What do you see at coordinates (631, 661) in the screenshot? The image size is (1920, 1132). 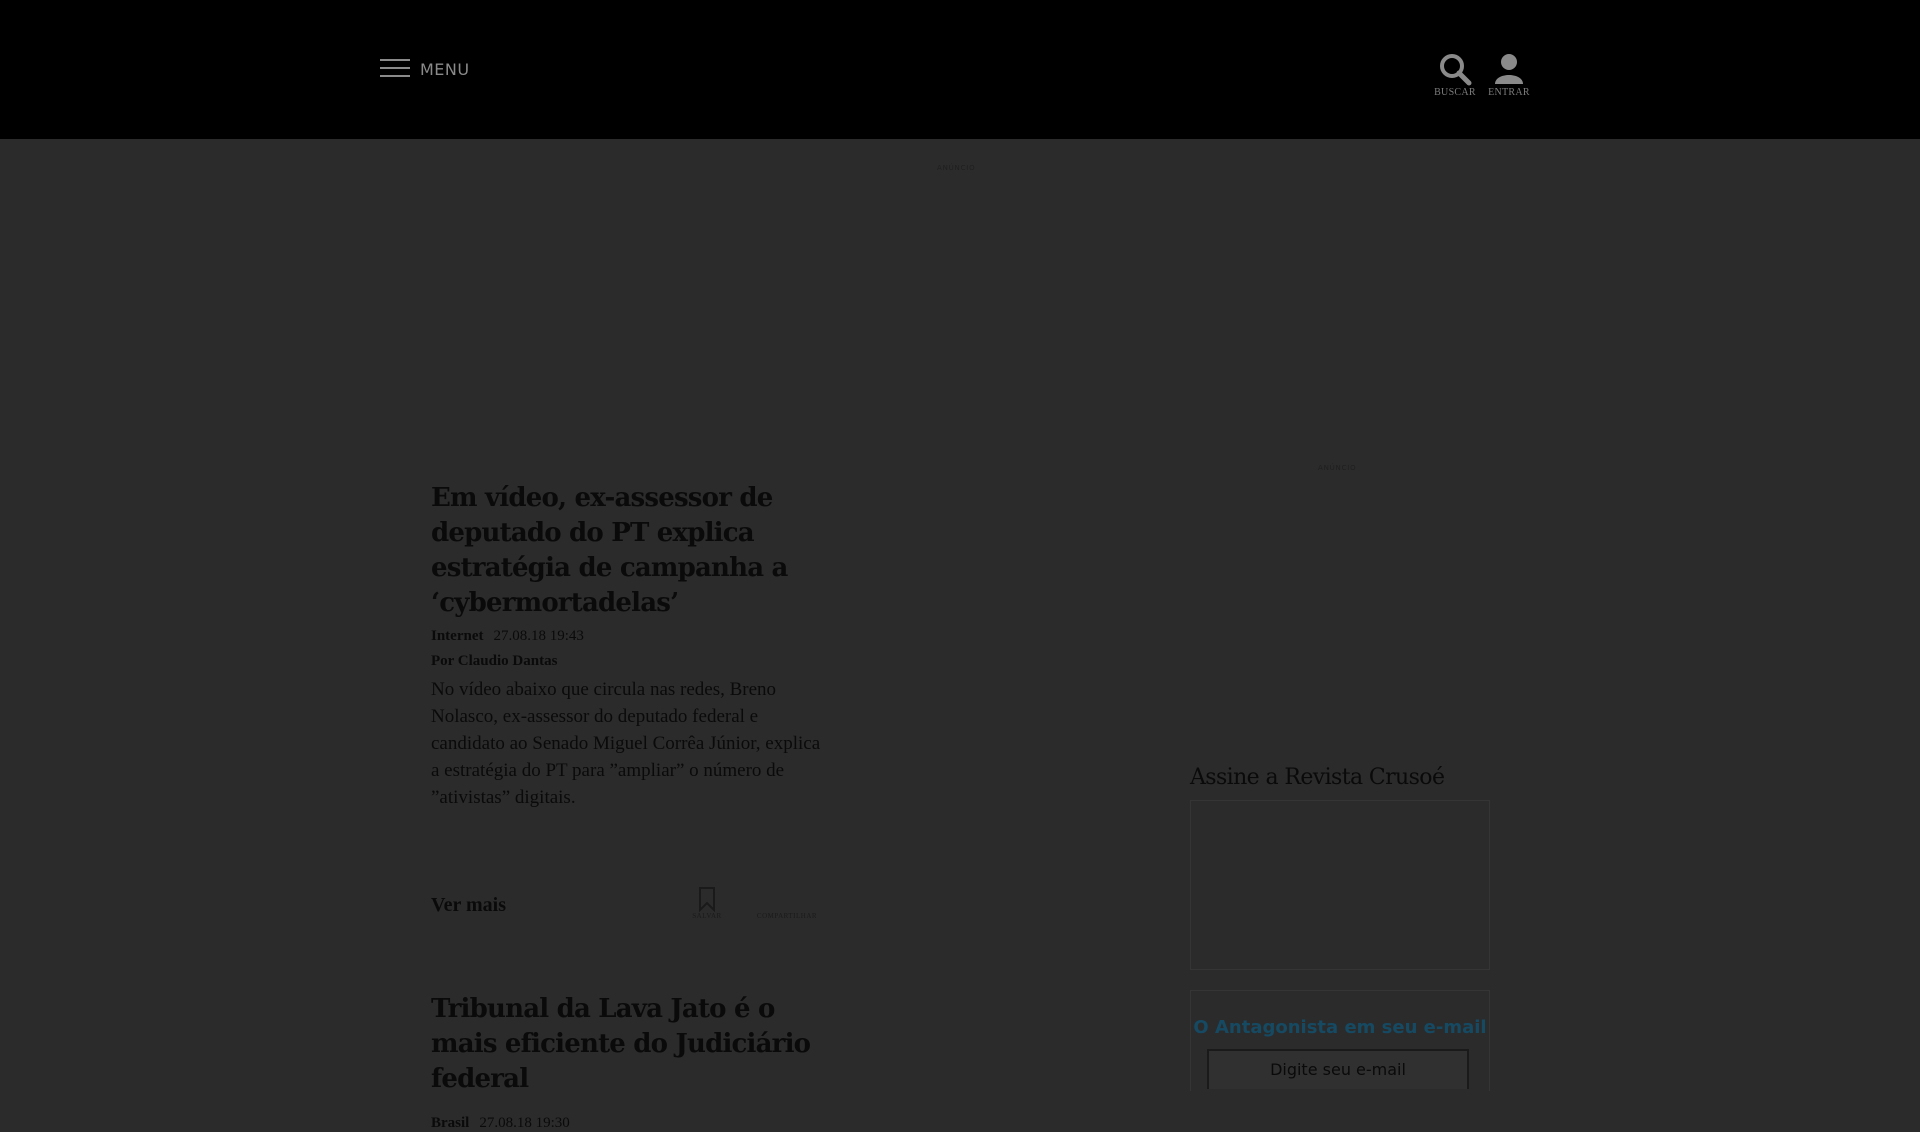 I see `article-author: Por Claudio Dantas` at bounding box center [631, 661].